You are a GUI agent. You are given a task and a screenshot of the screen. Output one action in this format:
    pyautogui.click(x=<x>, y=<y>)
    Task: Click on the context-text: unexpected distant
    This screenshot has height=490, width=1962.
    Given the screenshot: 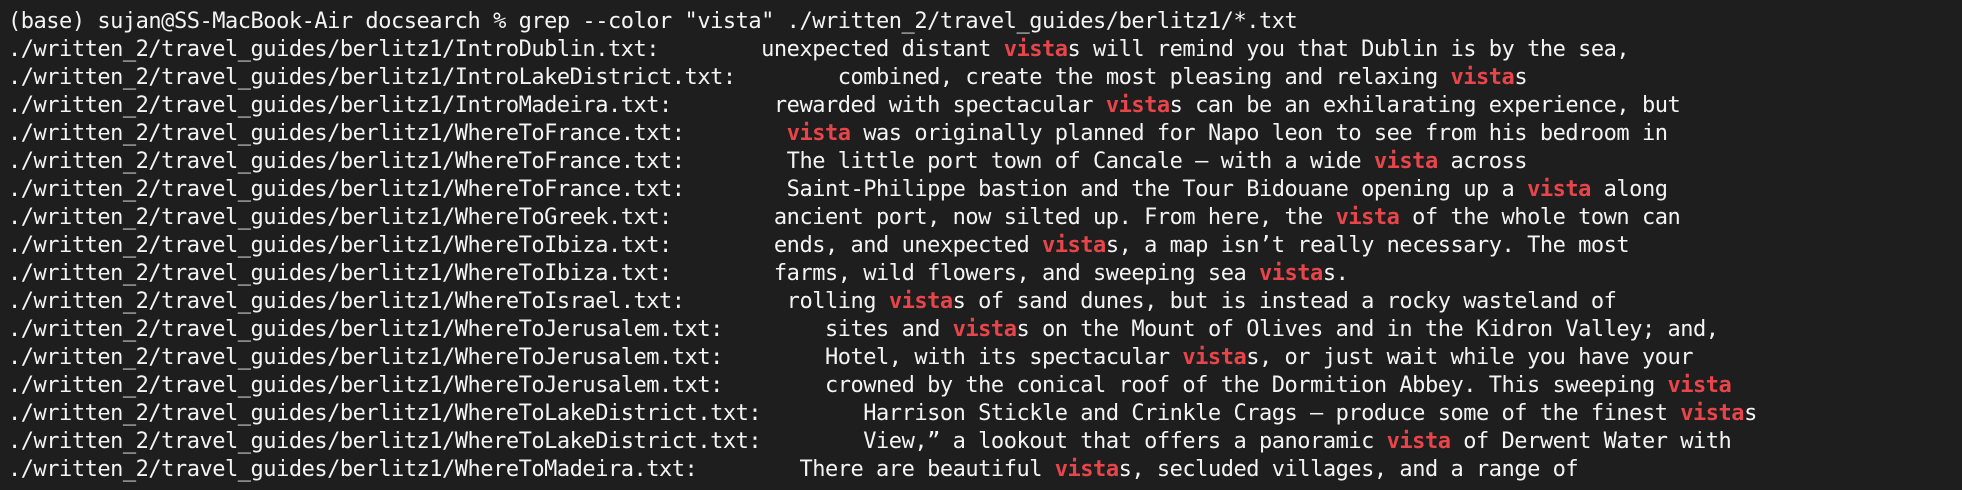 What is the action you would take?
    pyautogui.click(x=831, y=49)
    